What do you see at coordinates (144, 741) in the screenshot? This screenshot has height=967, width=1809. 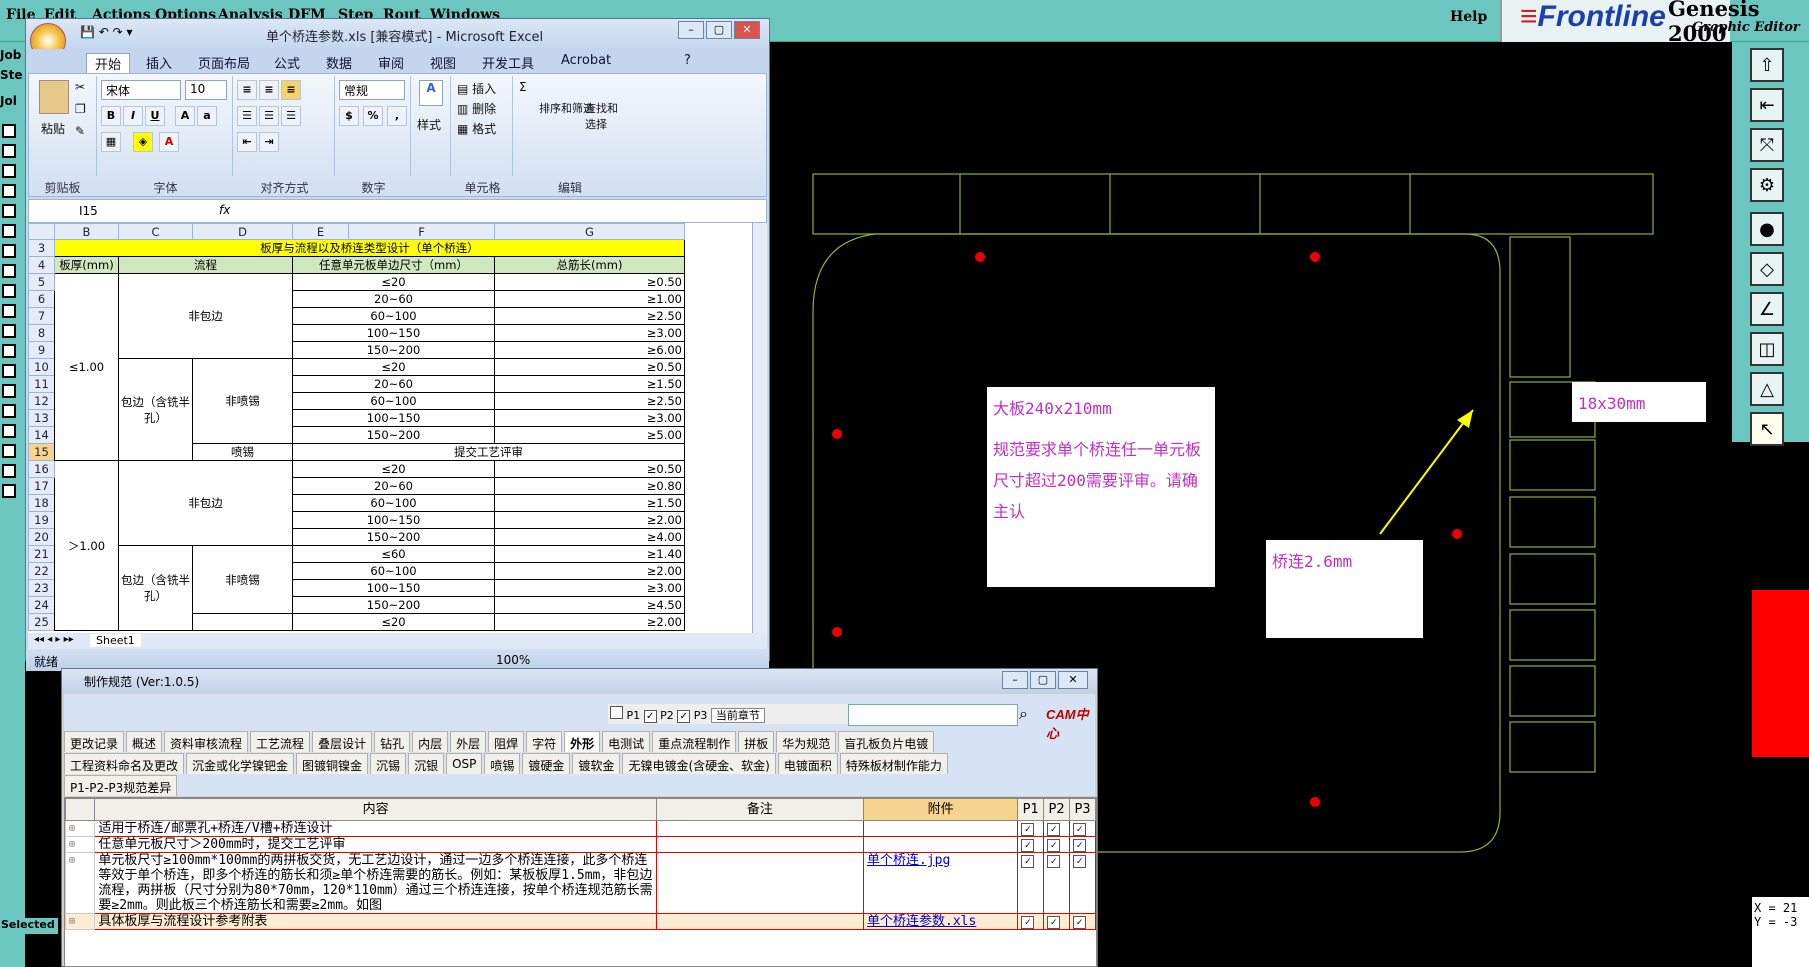 I see `spec-tab: 概述` at bounding box center [144, 741].